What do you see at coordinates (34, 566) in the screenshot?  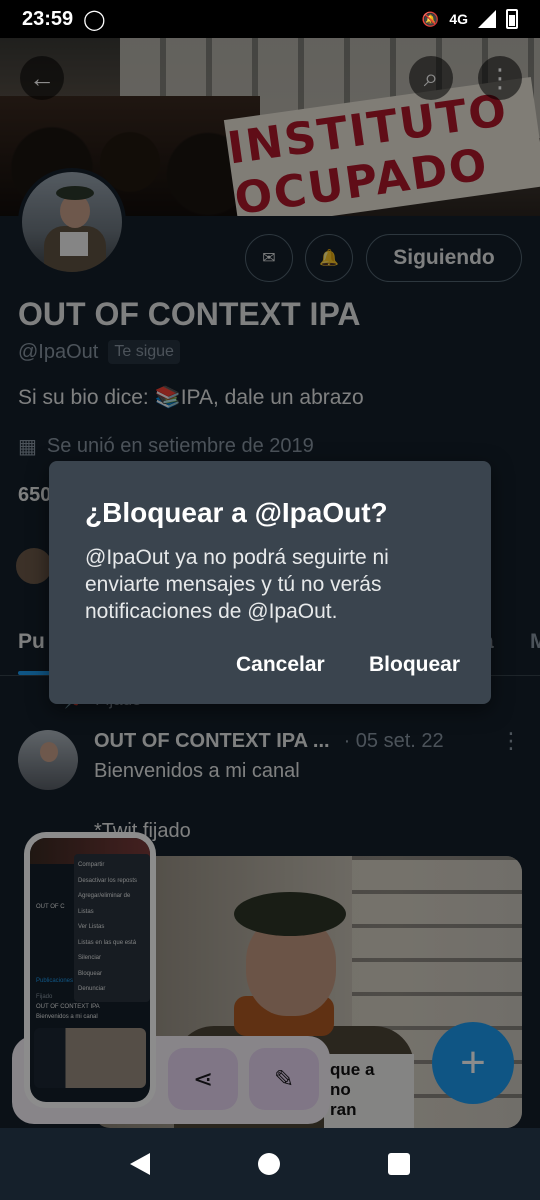 I see `followers-avatar` at bounding box center [34, 566].